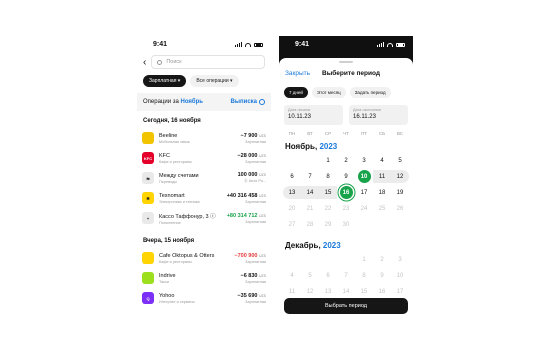  Describe the element at coordinates (400, 208) in the screenshot. I see `calendar-day: 26` at that location.